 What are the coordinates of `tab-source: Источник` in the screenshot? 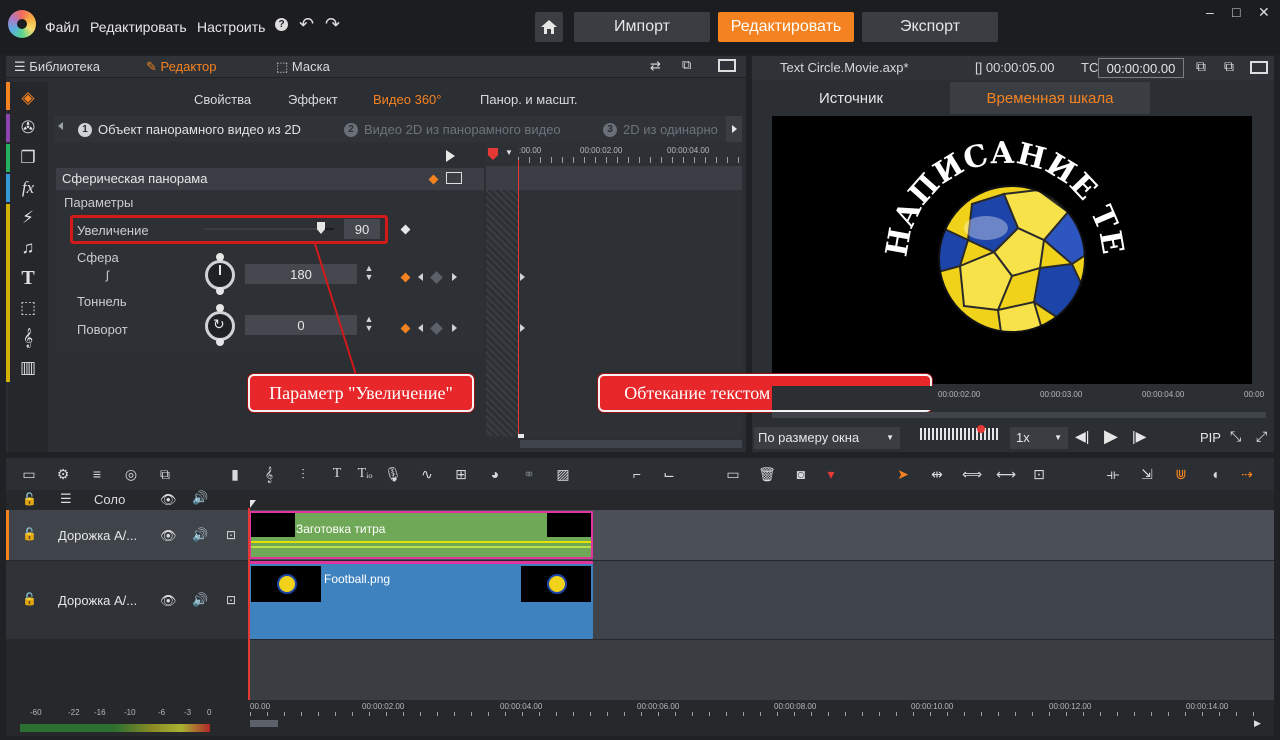 It's located at (851, 98).